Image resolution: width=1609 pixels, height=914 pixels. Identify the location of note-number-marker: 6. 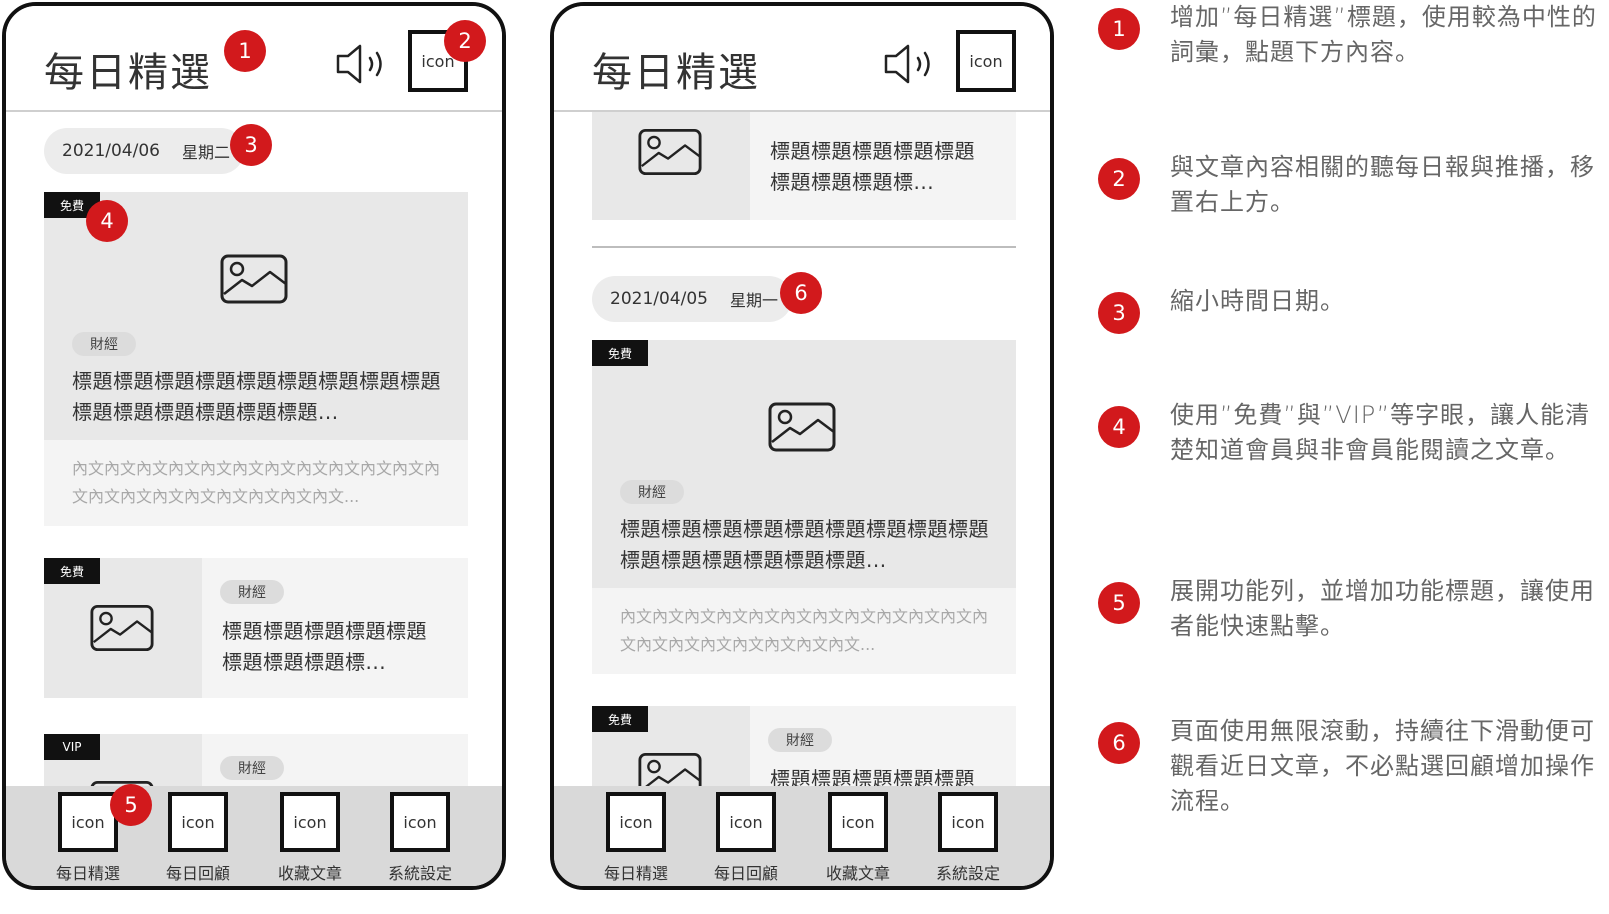
(1119, 743).